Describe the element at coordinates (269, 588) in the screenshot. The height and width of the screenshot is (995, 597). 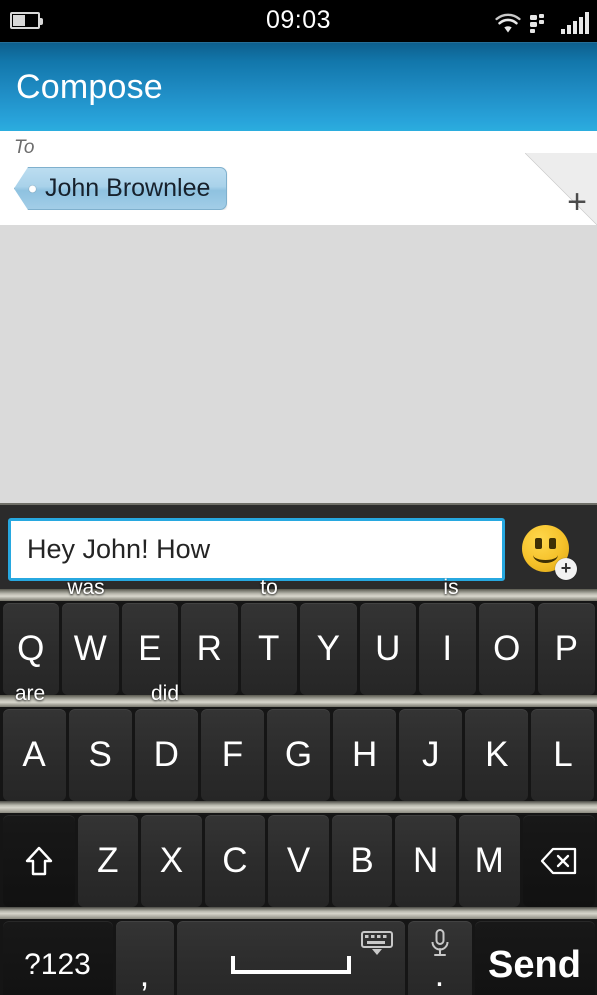
I see `prediction-word: to` at that location.